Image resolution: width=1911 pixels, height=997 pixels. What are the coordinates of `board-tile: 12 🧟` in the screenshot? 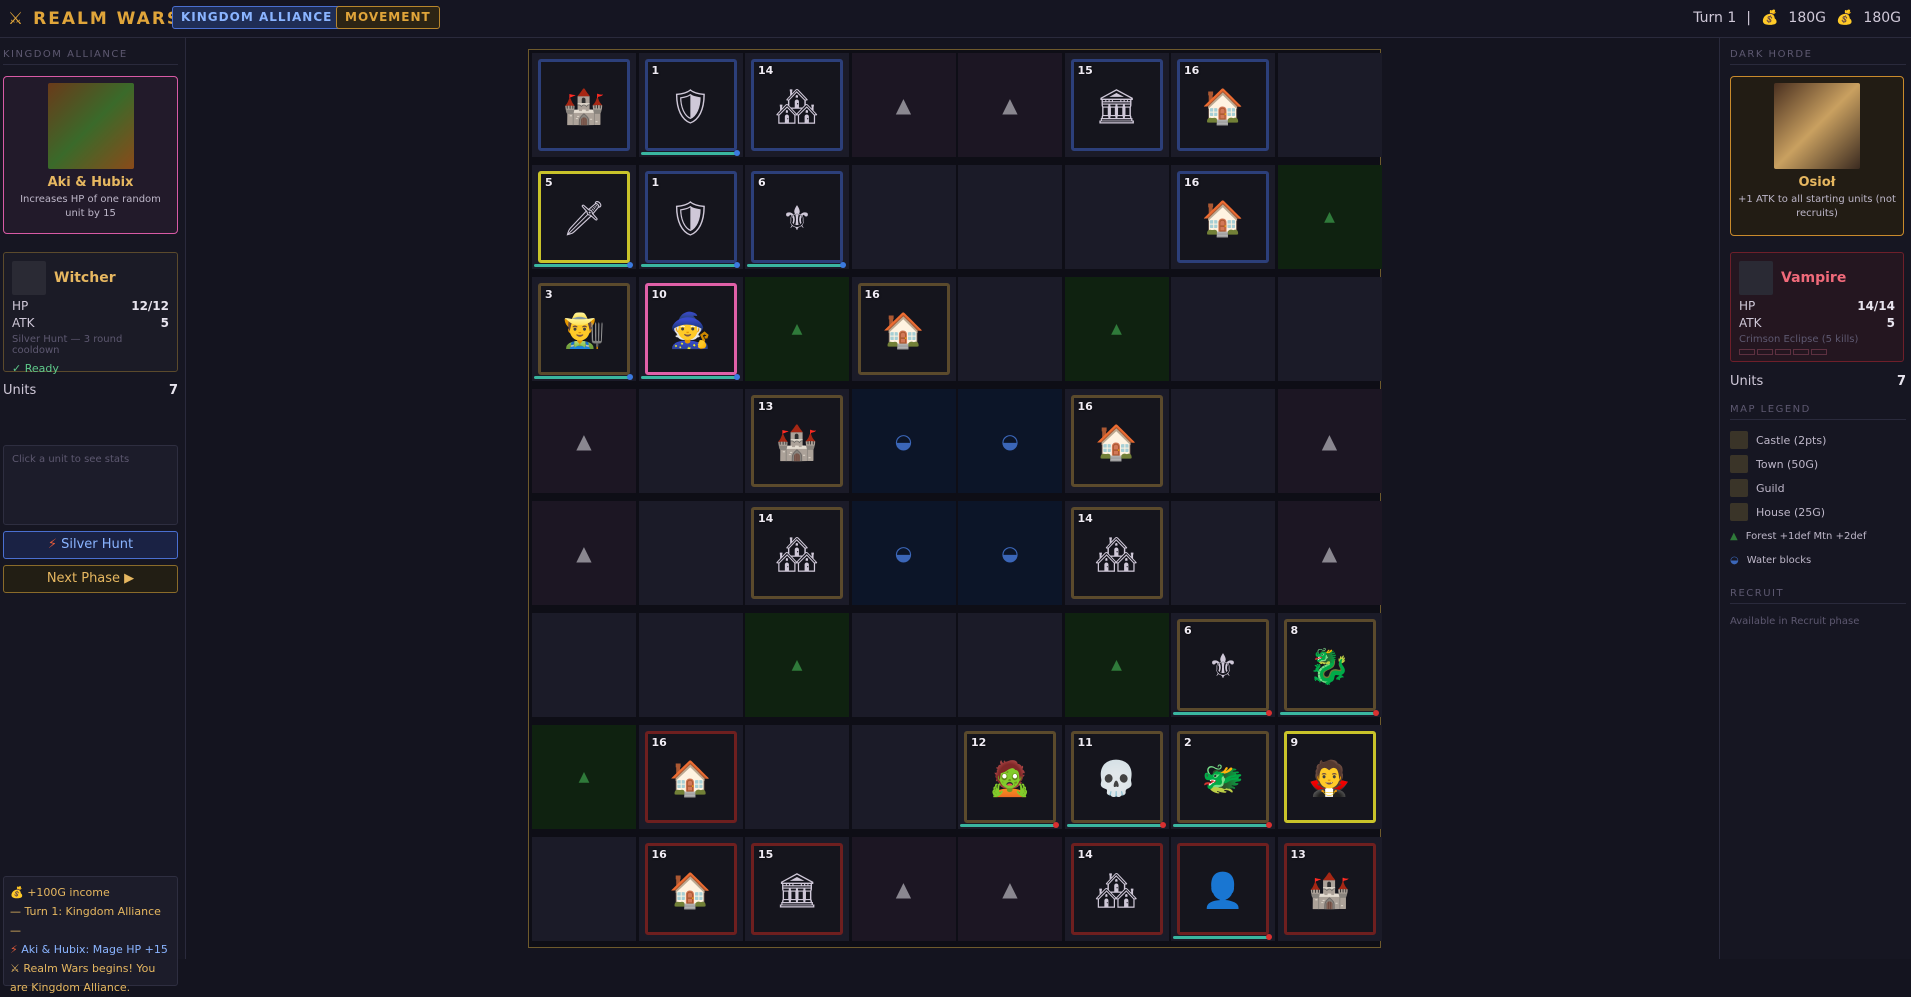 It's located at (1010, 777).